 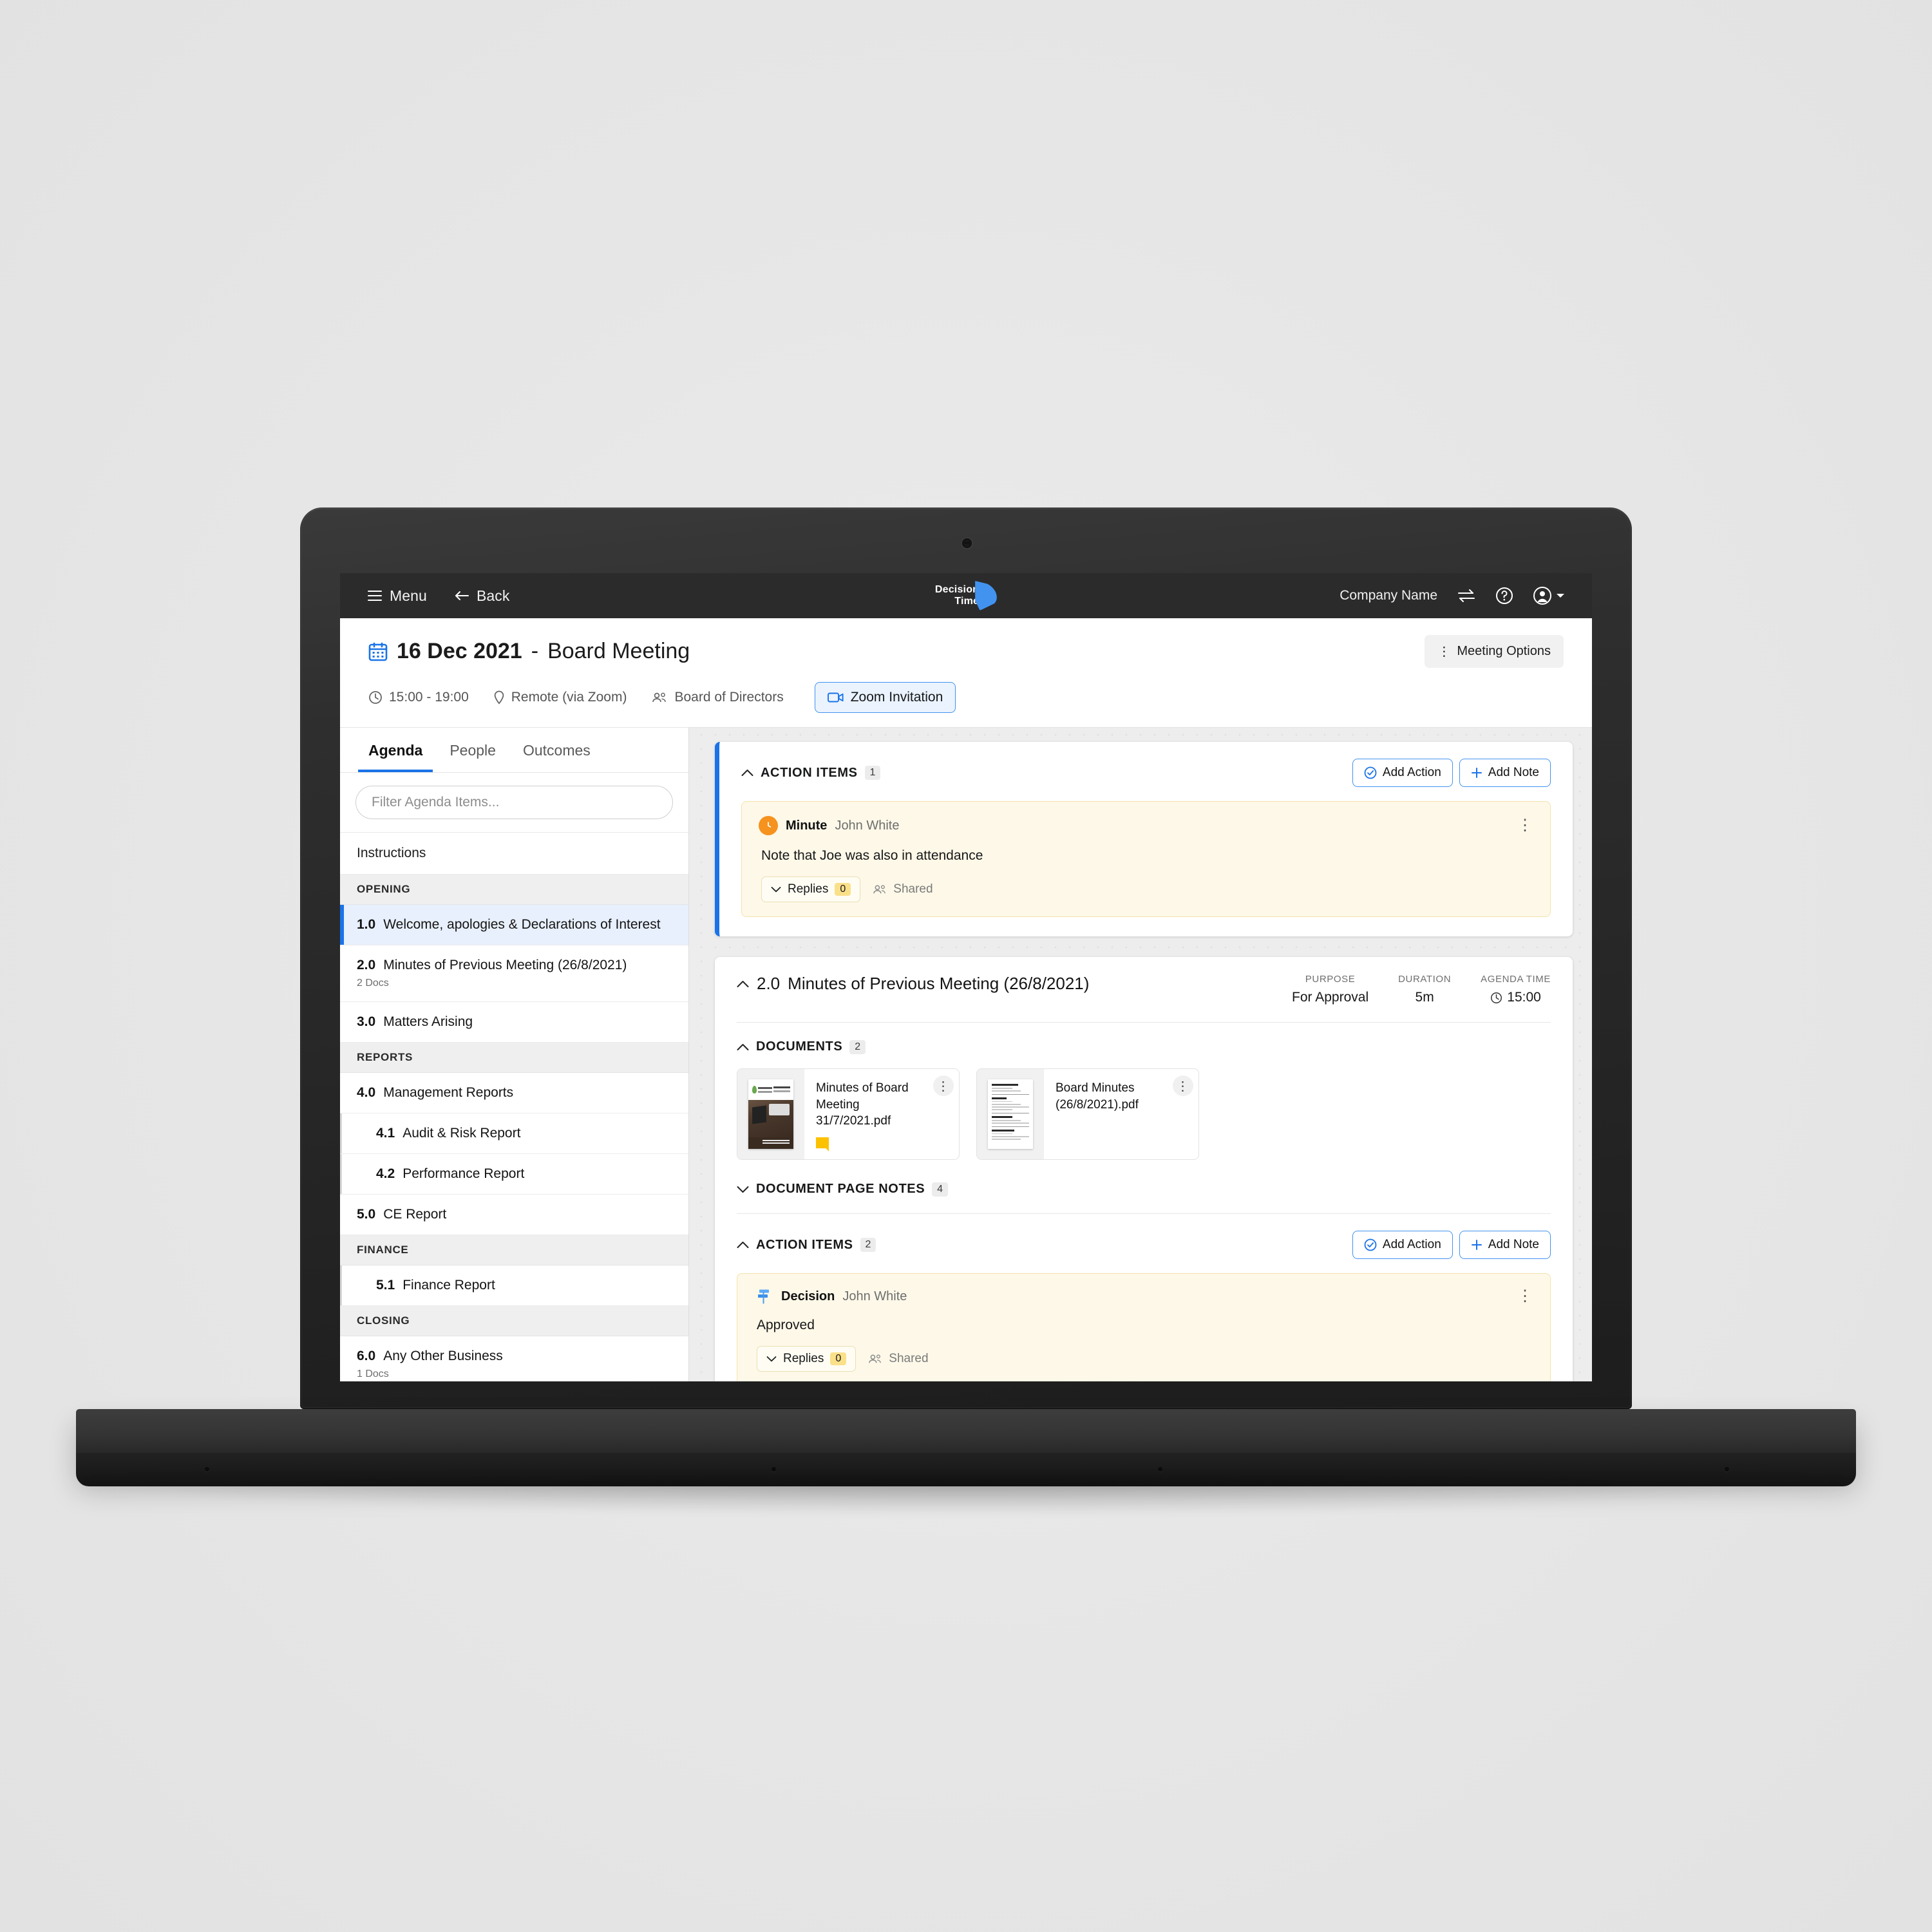 I want to click on agenda-docs-count: 2 Docs, so click(x=373, y=983).